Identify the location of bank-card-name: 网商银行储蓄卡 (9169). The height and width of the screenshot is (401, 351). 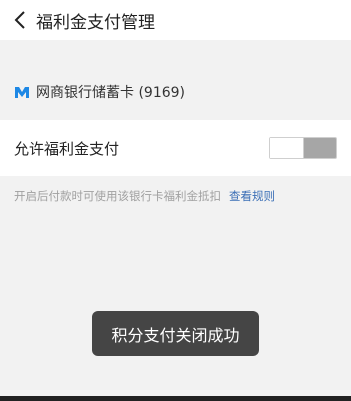
(111, 93).